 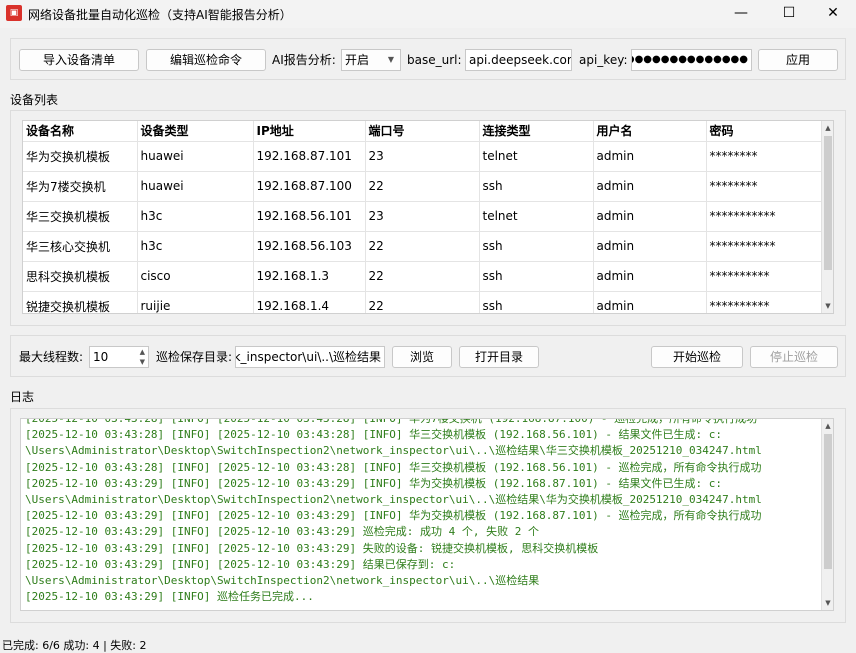 I want to click on column-header: IP地址, so click(x=309, y=131).